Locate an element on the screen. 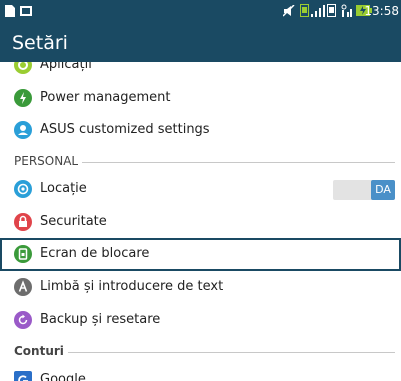 This screenshot has width=401, height=381. settings-item-security: Securitate is located at coordinates (200, 222).